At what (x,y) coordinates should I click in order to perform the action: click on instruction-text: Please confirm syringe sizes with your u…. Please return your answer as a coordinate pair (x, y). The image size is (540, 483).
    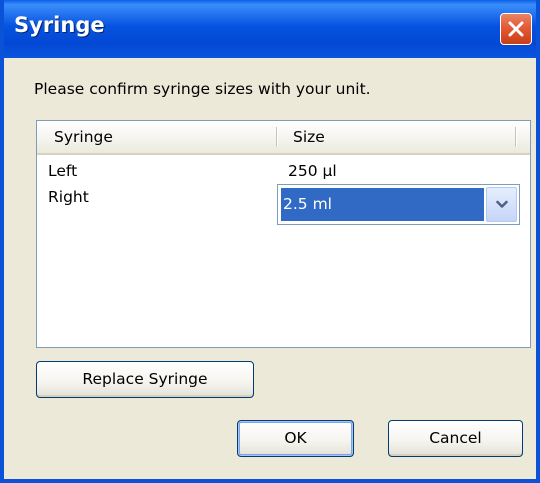
    Looking at the image, I should click on (202, 89).